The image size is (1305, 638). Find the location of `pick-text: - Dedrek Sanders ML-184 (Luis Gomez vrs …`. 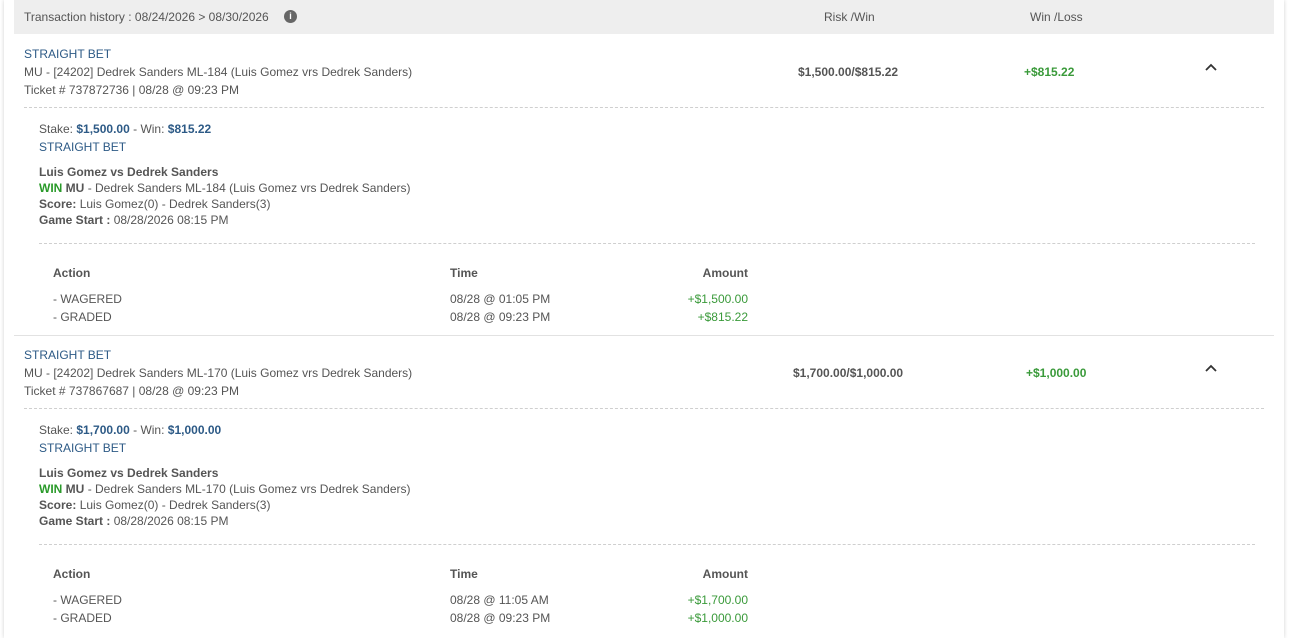

pick-text: - Dedrek Sanders ML-184 (Luis Gomez vrs … is located at coordinates (249, 188).